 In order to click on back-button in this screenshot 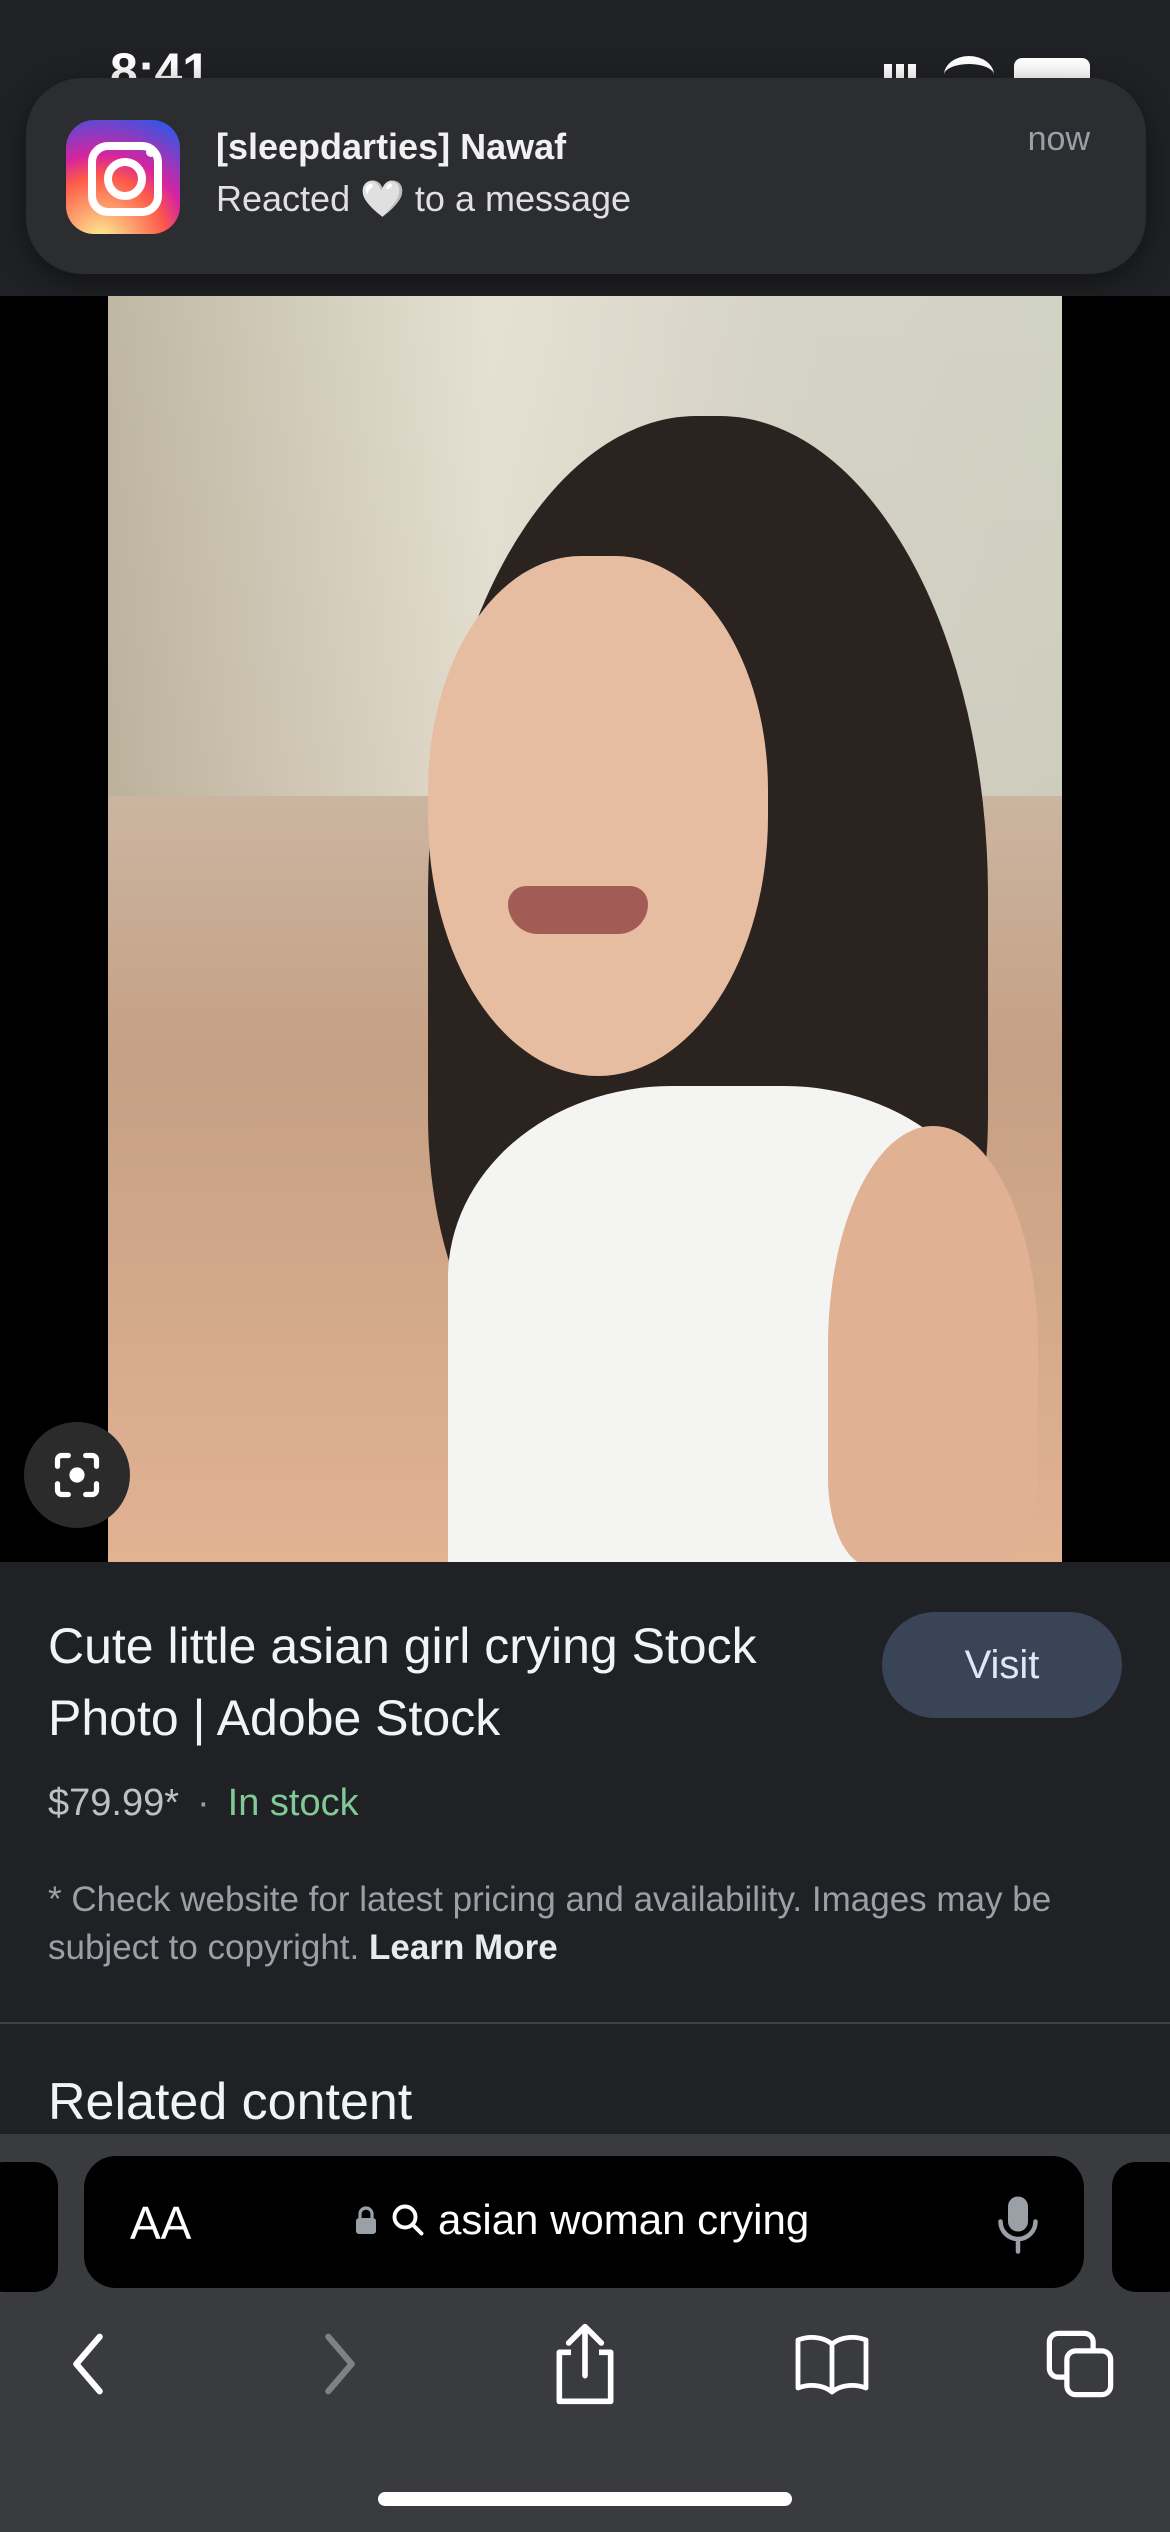, I will do `click(88, 2364)`.